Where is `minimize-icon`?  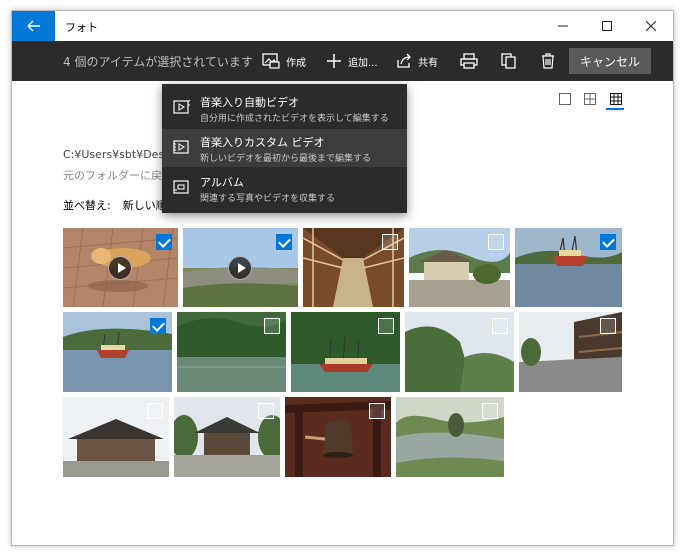 minimize-icon is located at coordinates (563, 26).